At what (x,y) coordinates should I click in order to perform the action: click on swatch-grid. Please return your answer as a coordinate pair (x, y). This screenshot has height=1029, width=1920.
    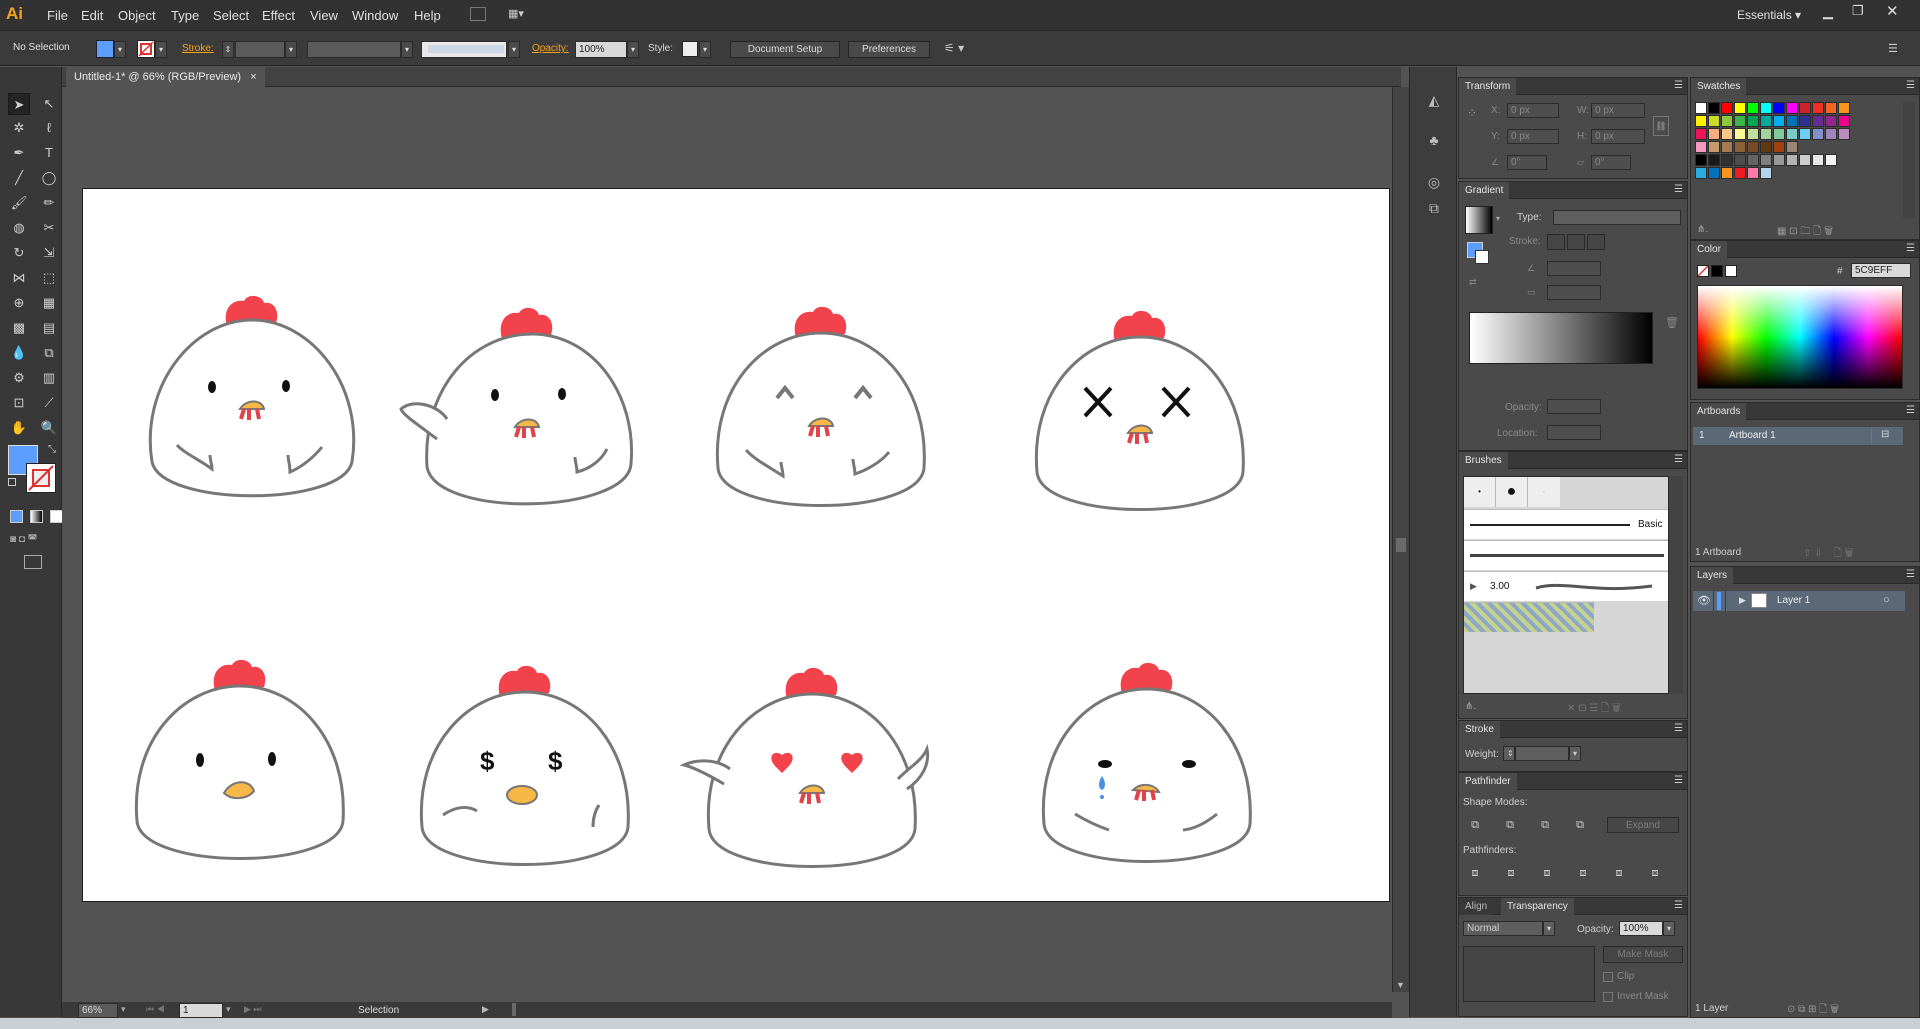
    Looking at the image, I should click on (1798, 160).